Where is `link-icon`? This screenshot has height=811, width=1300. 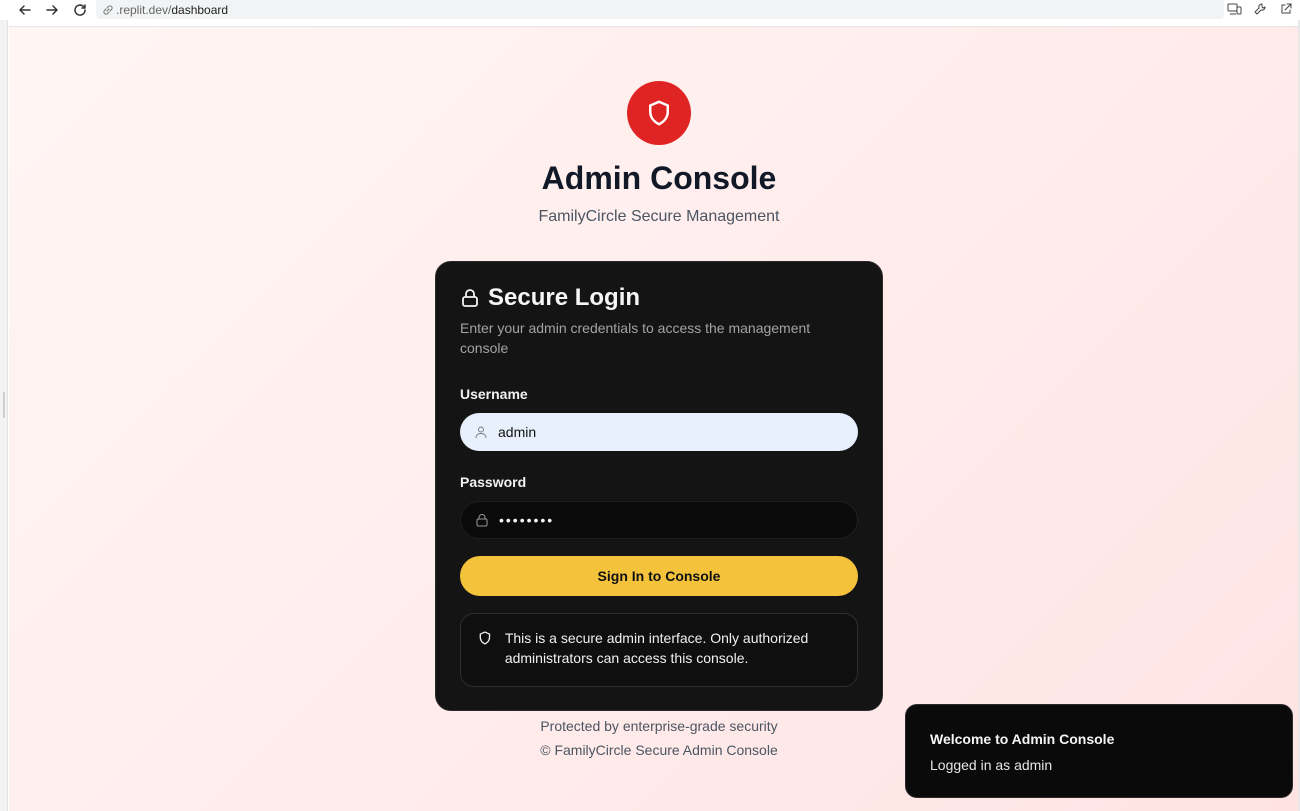 link-icon is located at coordinates (108, 9).